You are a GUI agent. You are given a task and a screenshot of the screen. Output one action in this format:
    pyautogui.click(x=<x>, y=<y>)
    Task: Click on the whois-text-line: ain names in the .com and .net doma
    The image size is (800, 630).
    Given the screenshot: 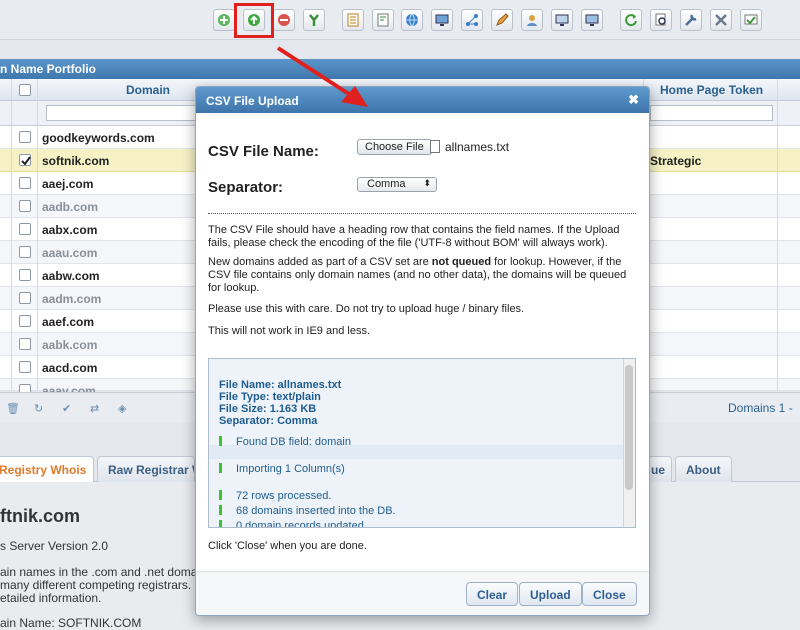 What is the action you would take?
    pyautogui.click(x=99, y=572)
    